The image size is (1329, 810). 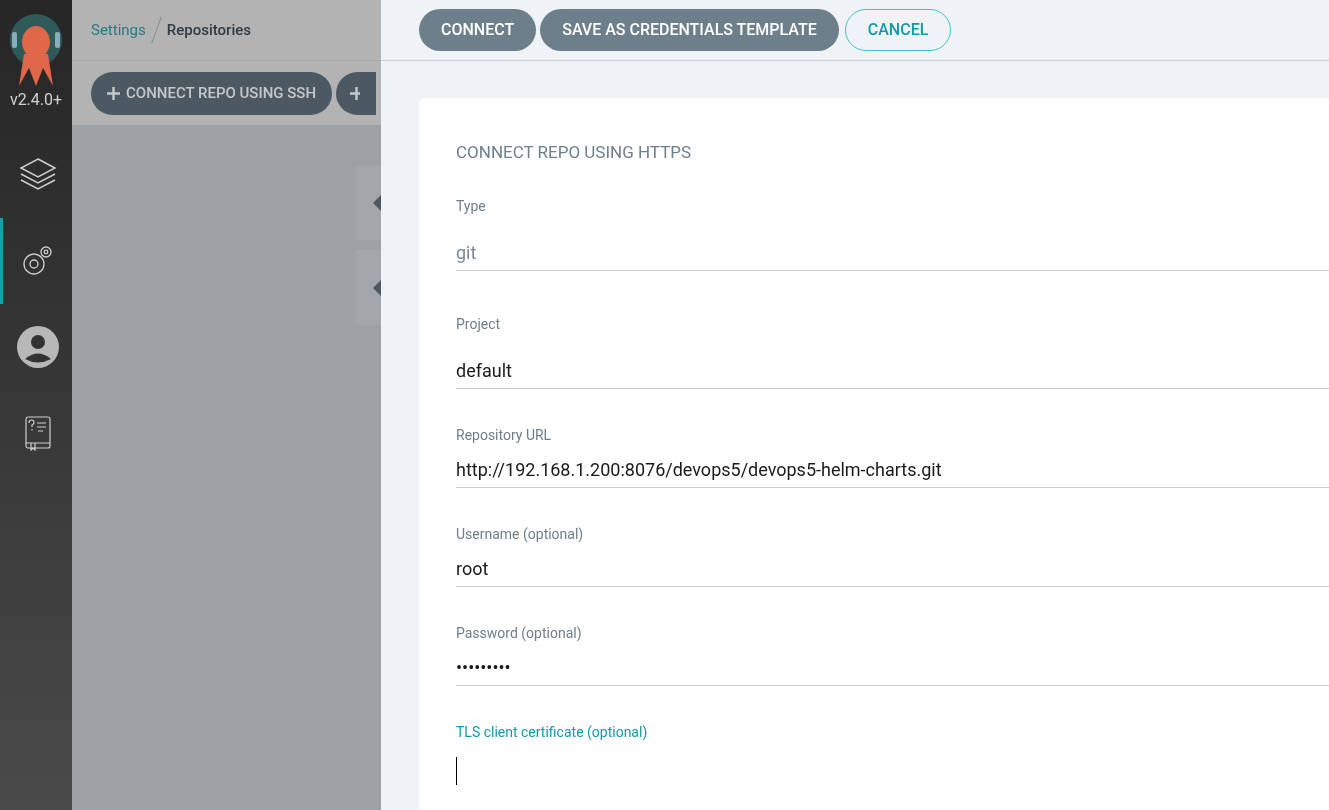 I want to click on input-field: root, so click(x=892, y=568).